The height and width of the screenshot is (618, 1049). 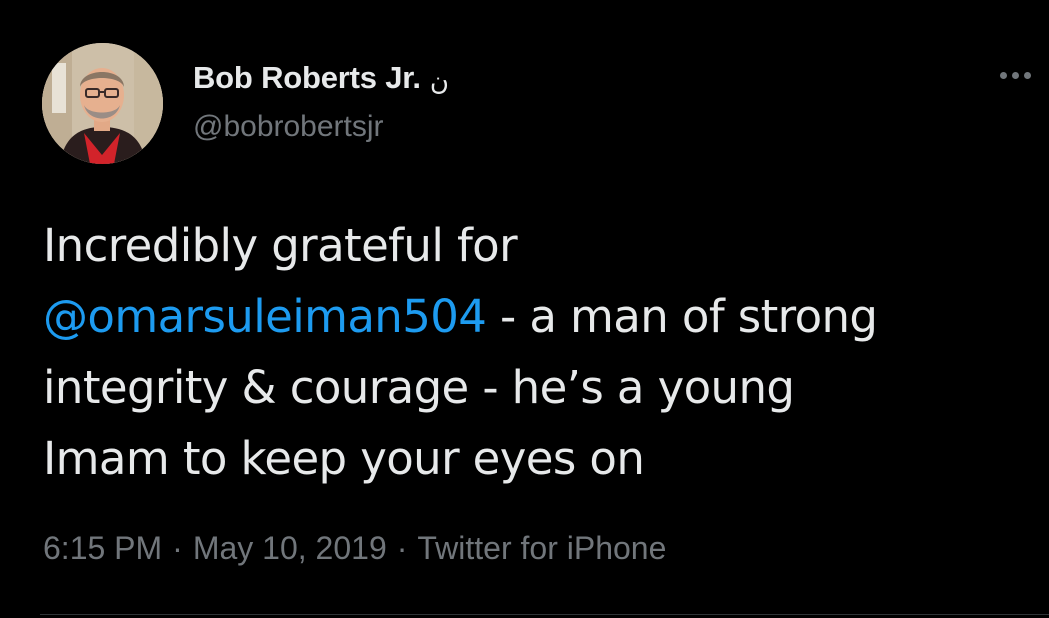 I want to click on divider, so click(x=544, y=614).